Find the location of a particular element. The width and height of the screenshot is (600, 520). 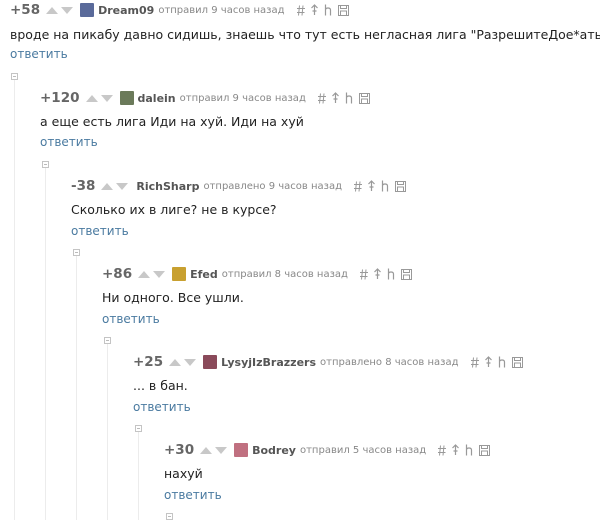

comment-rating: +25 is located at coordinates (148, 362).